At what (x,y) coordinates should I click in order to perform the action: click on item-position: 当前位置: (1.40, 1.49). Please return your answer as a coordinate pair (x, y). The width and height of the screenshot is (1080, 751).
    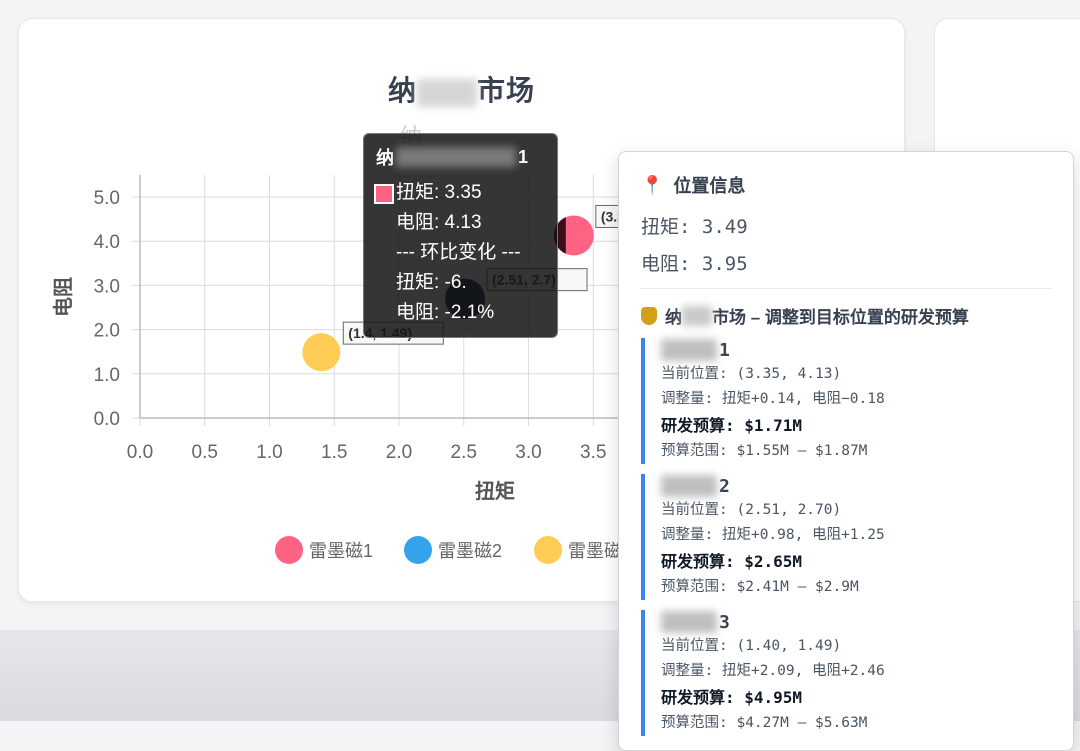
    Looking at the image, I should click on (751, 646).